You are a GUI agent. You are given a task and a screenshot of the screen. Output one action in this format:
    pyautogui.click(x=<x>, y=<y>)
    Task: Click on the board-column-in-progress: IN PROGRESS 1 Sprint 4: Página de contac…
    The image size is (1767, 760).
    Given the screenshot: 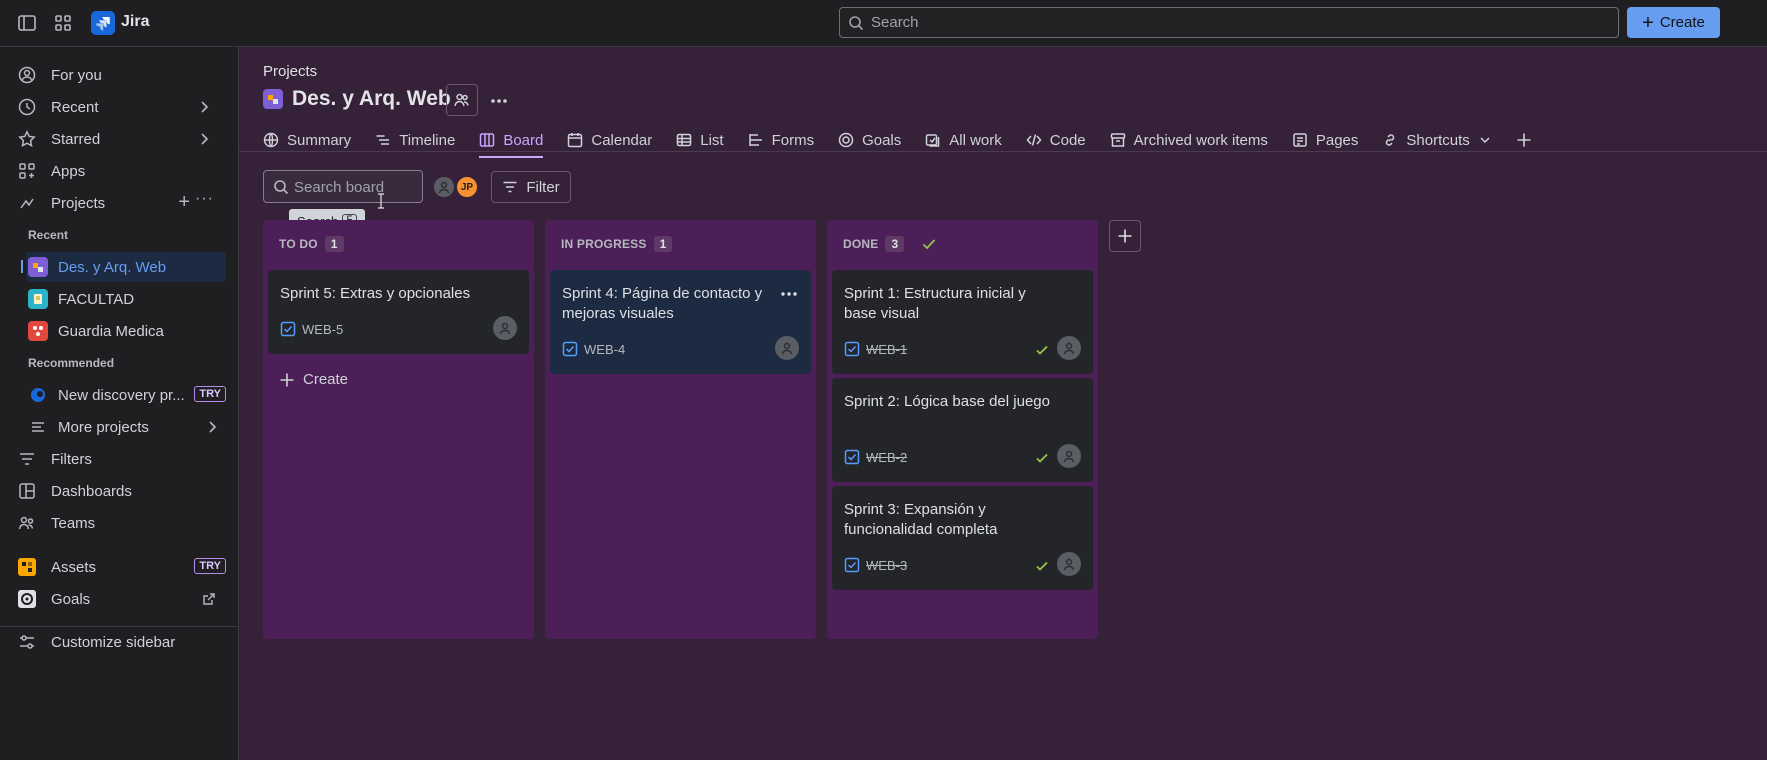 What is the action you would take?
    pyautogui.click(x=680, y=429)
    